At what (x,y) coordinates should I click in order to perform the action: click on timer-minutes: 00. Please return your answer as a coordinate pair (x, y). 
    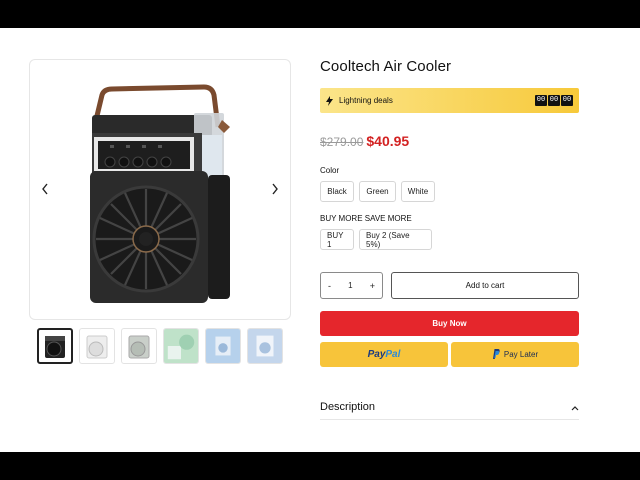
    Looking at the image, I should click on (554, 100).